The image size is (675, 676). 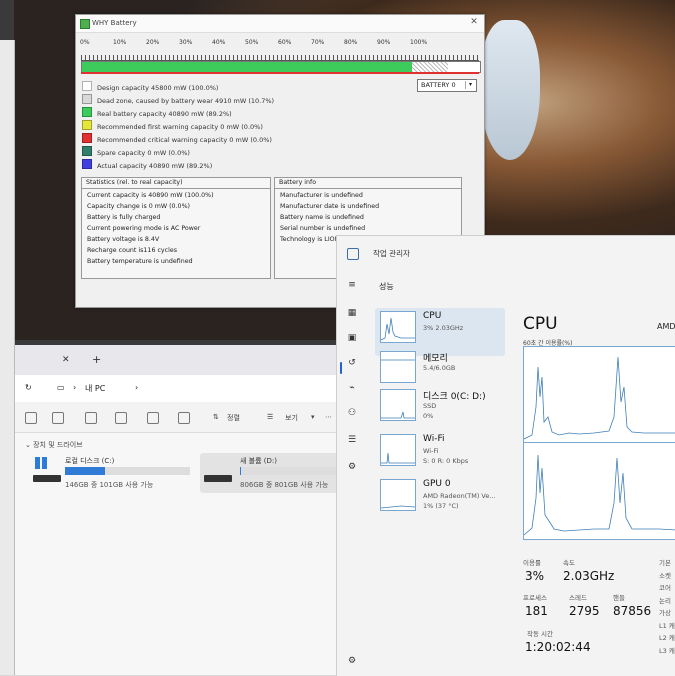 I want to click on task-manager-app-icon, so click(x=353, y=254).